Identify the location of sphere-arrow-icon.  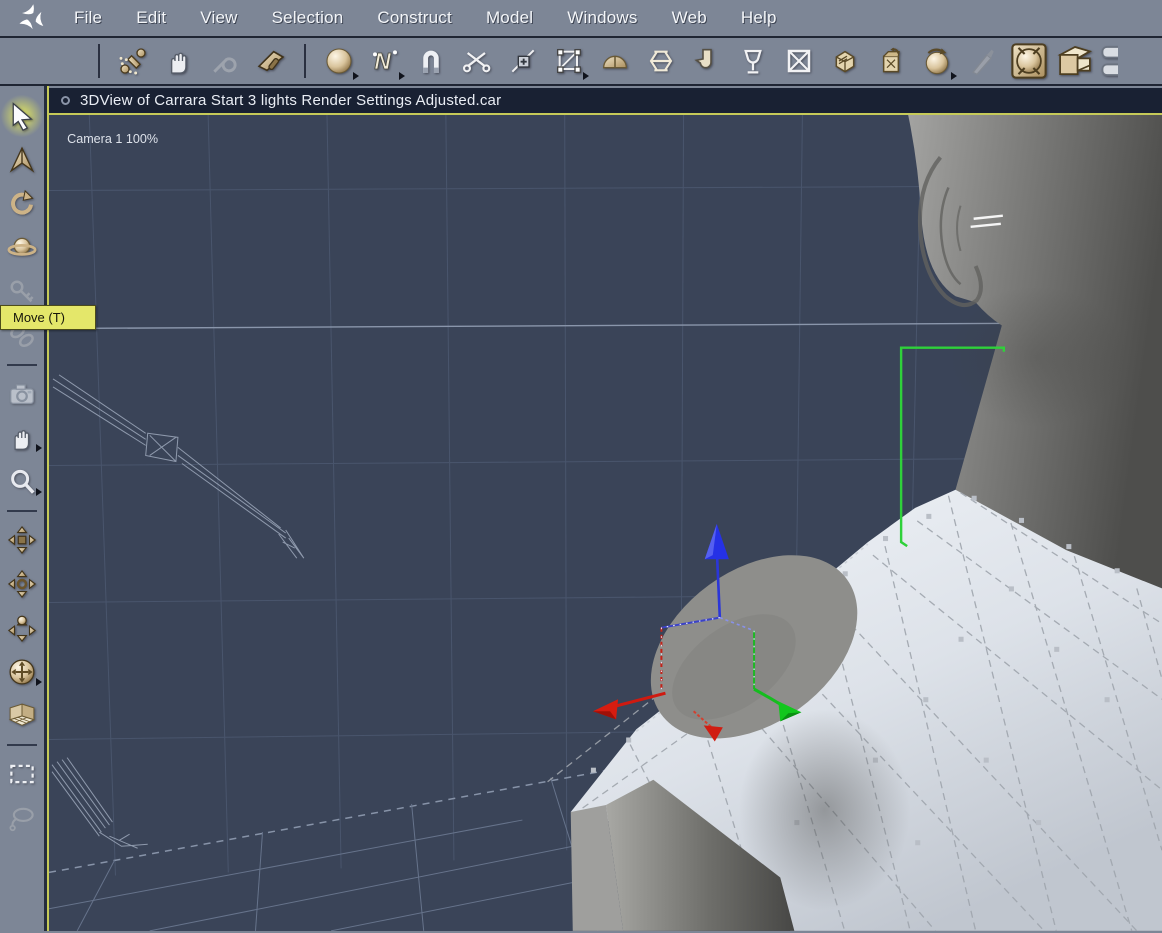
(937, 61).